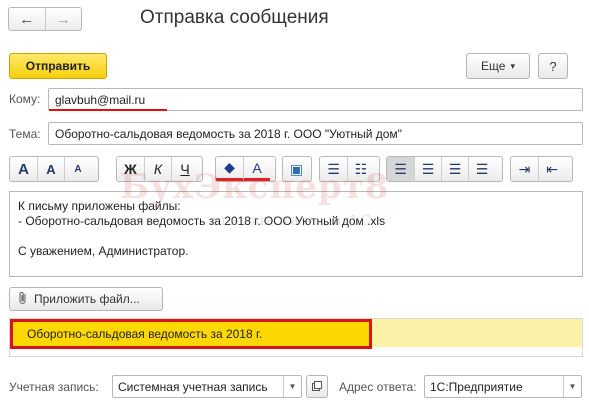  I want to click on font-decrease-icon: A, so click(77, 169).